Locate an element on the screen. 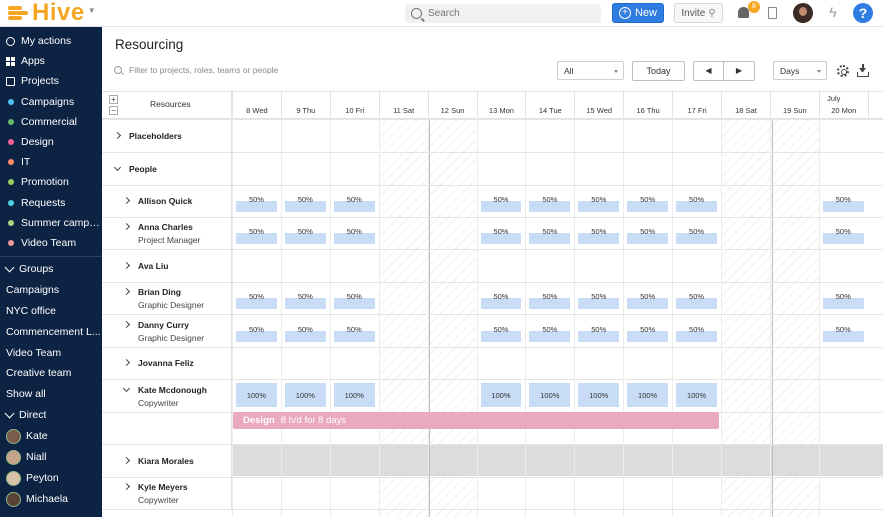 Image resolution: width=883 pixels, height=517 pixels. sidebar-group-item: Video Team is located at coordinates (51, 353).